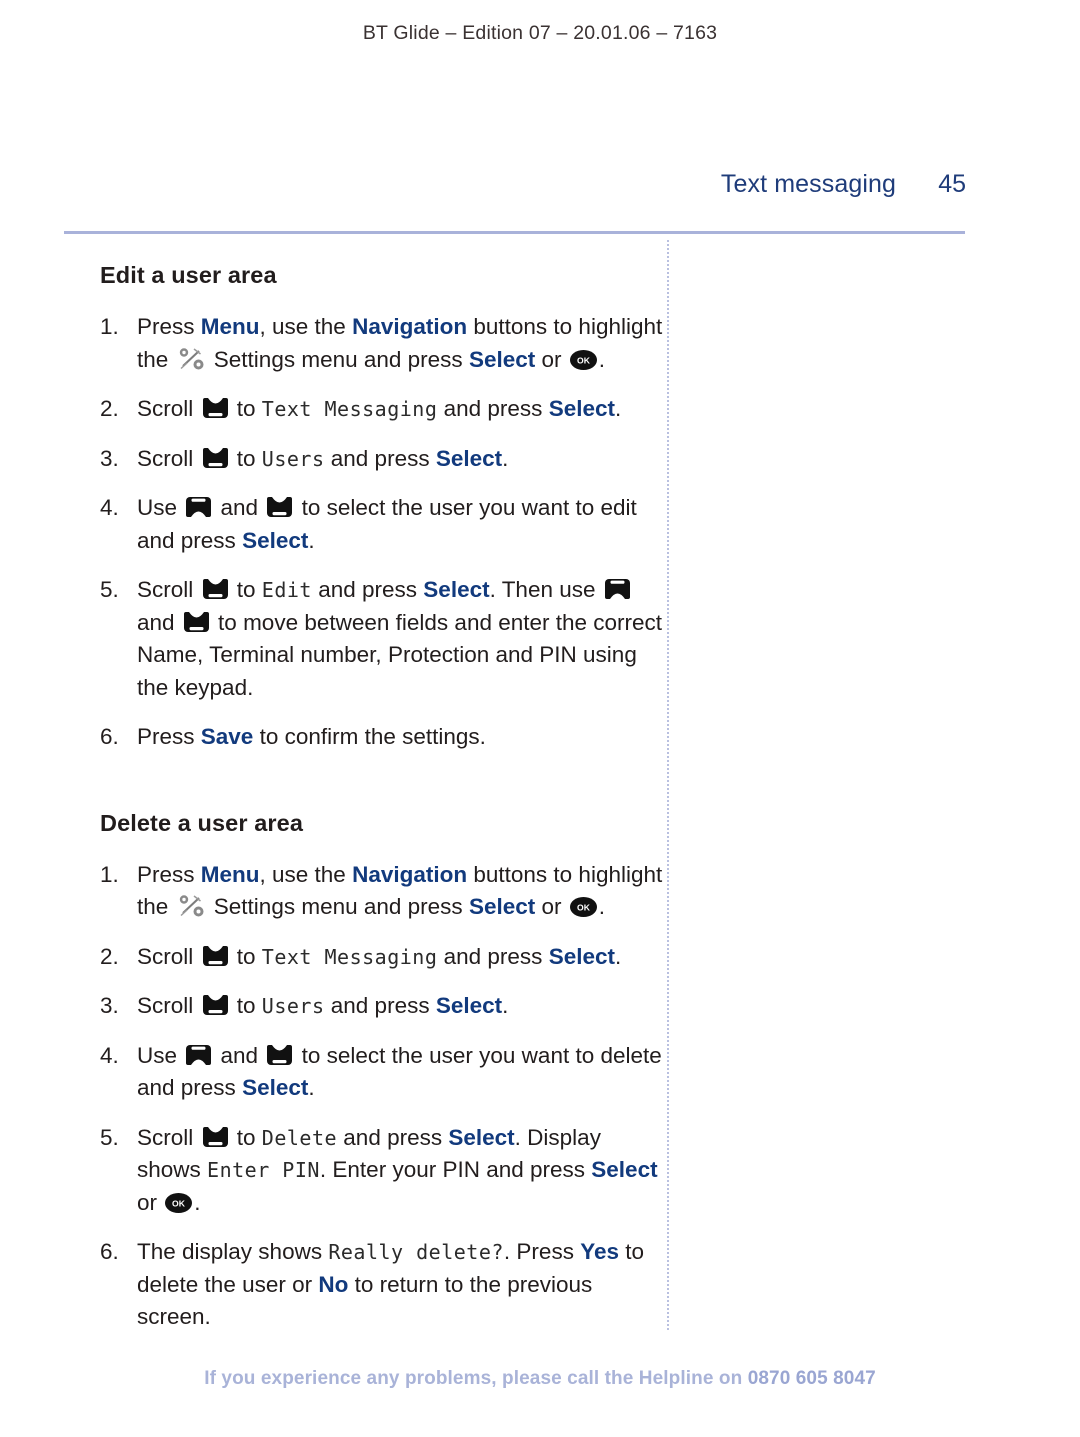  I want to click on footer-telephone: 0870 605 8047, so click(811, 1378).